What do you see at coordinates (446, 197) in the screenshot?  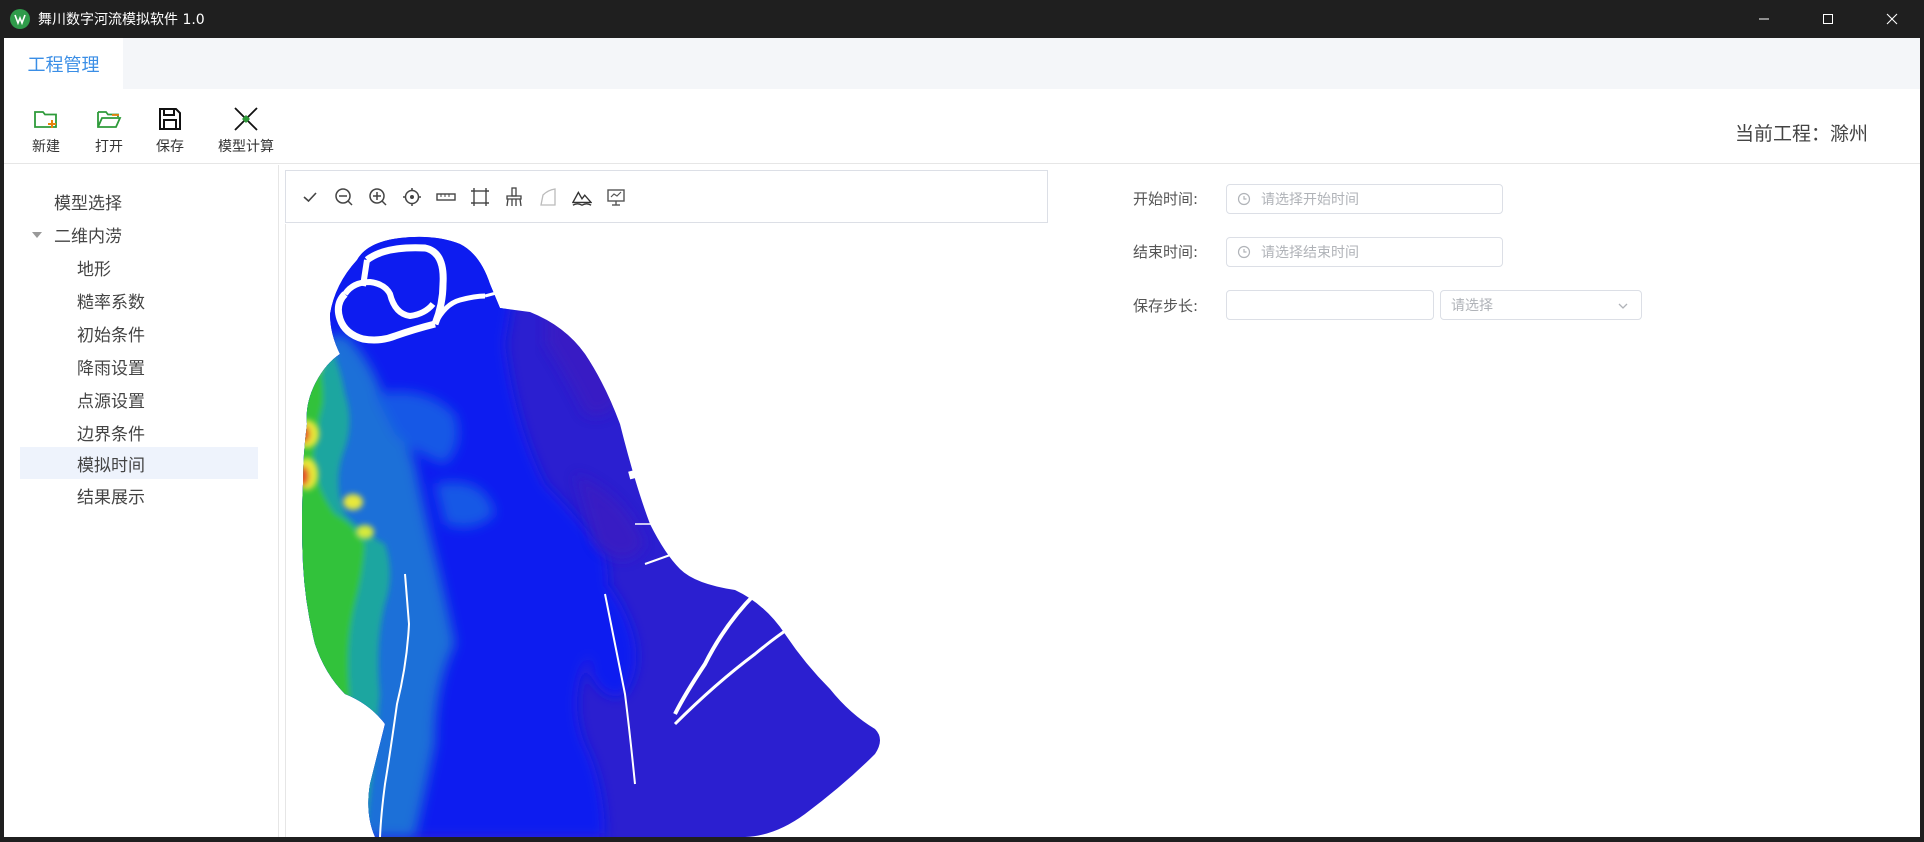 I see `measure-icon` at bounding box center [446, 197].